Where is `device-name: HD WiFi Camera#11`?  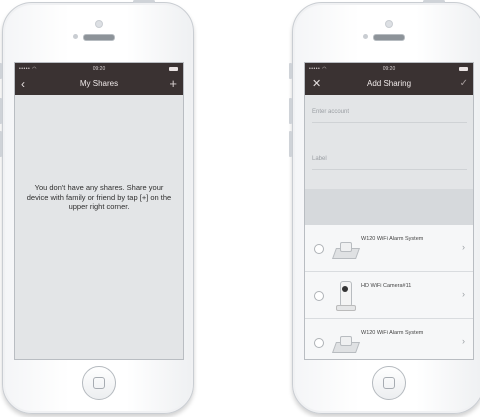 device-name: HD WiFi Camera#11 is located at coordinates (386, 286).